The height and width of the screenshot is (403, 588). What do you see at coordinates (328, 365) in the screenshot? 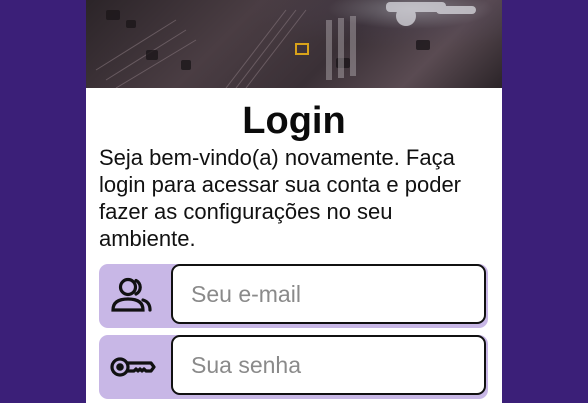
I see `password-input` at bounding box center [328, 365].